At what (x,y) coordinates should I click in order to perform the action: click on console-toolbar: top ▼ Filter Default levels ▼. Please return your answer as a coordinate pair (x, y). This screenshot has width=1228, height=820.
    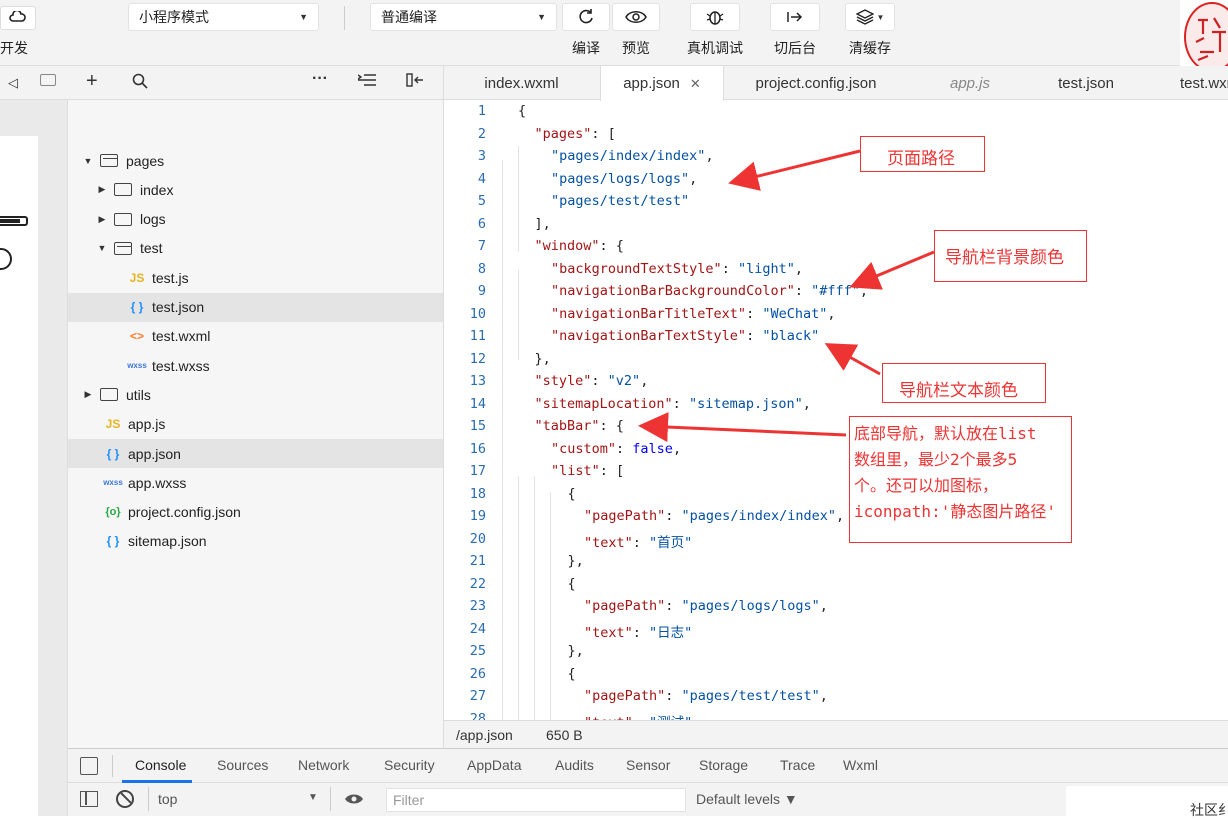
    Looking at the image, I should click on (648, 800).